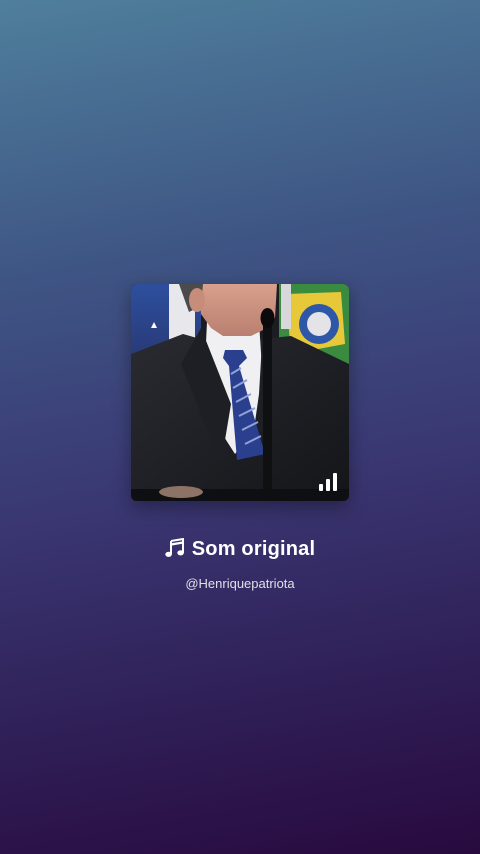  Describe the element at coordinates (329, 482) in the screenshot. I see `audio-bars-icon` at that location.